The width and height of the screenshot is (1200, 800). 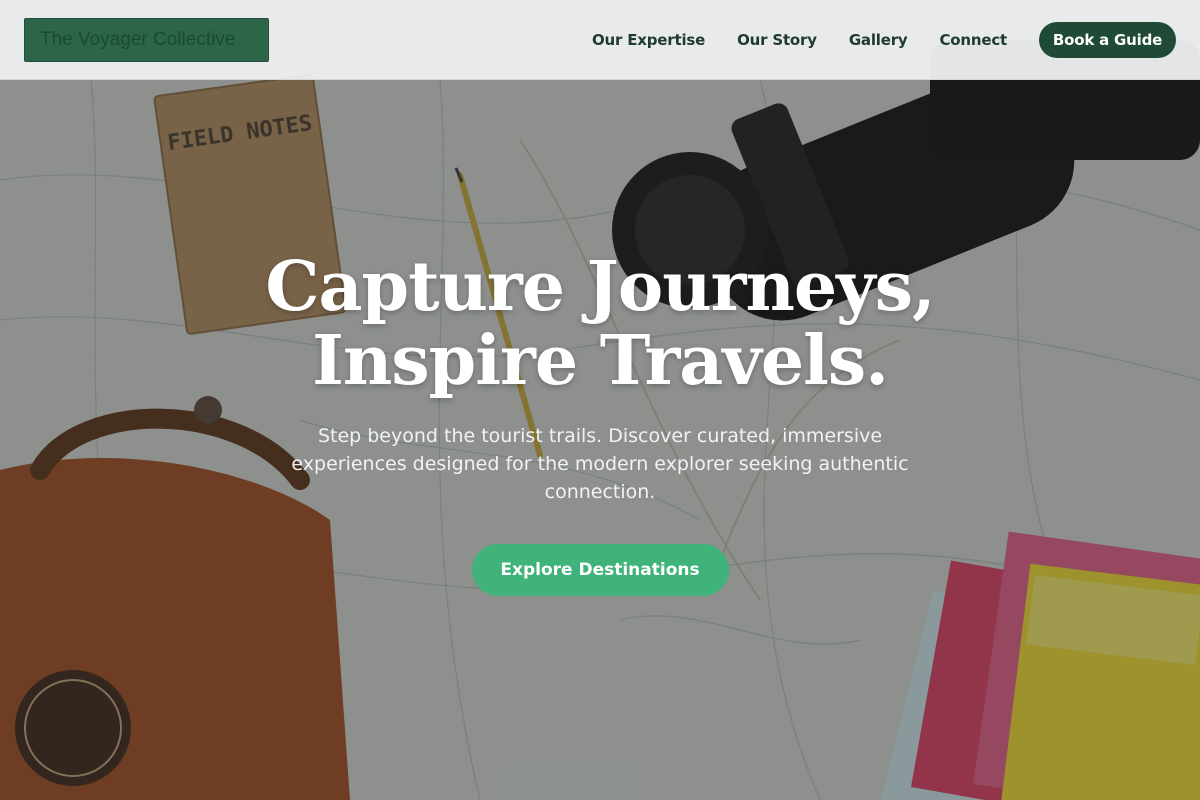 I want to click on explore-destinations-button: Explore Destinations, so click(x=600, y=570).